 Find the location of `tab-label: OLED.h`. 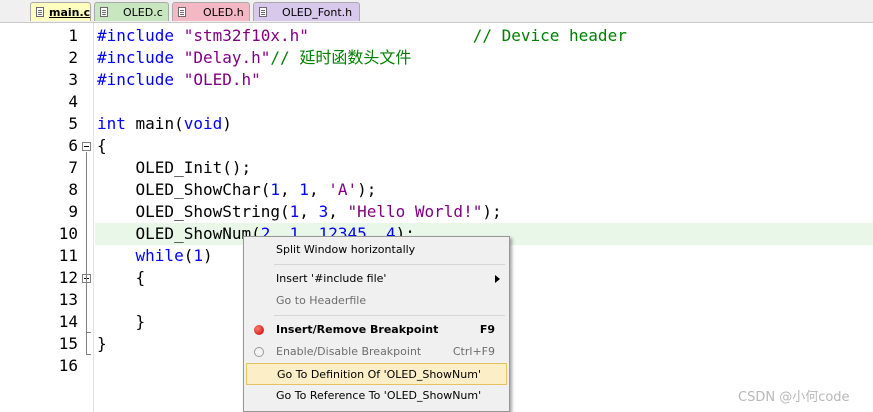

tab-label: OLED.h is located at coordinates (223, 12).